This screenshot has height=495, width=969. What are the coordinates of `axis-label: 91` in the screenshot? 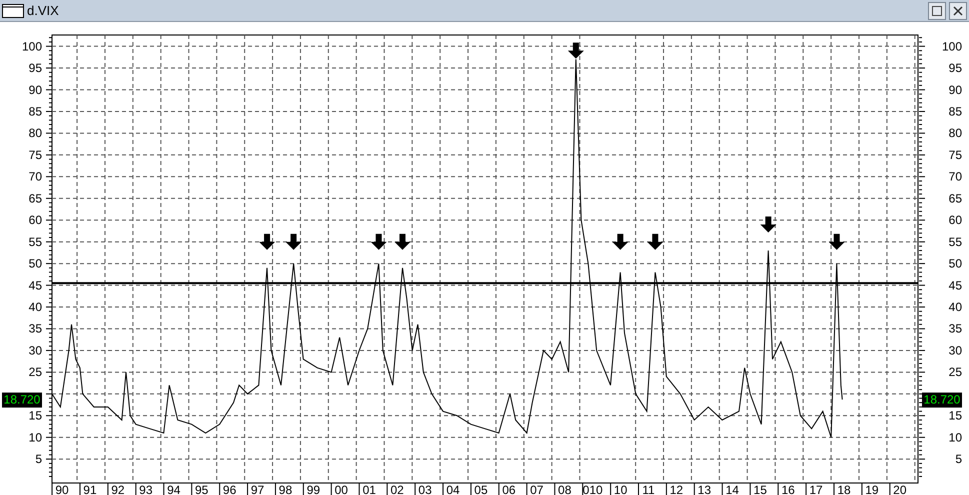 It's located at (90, 489).